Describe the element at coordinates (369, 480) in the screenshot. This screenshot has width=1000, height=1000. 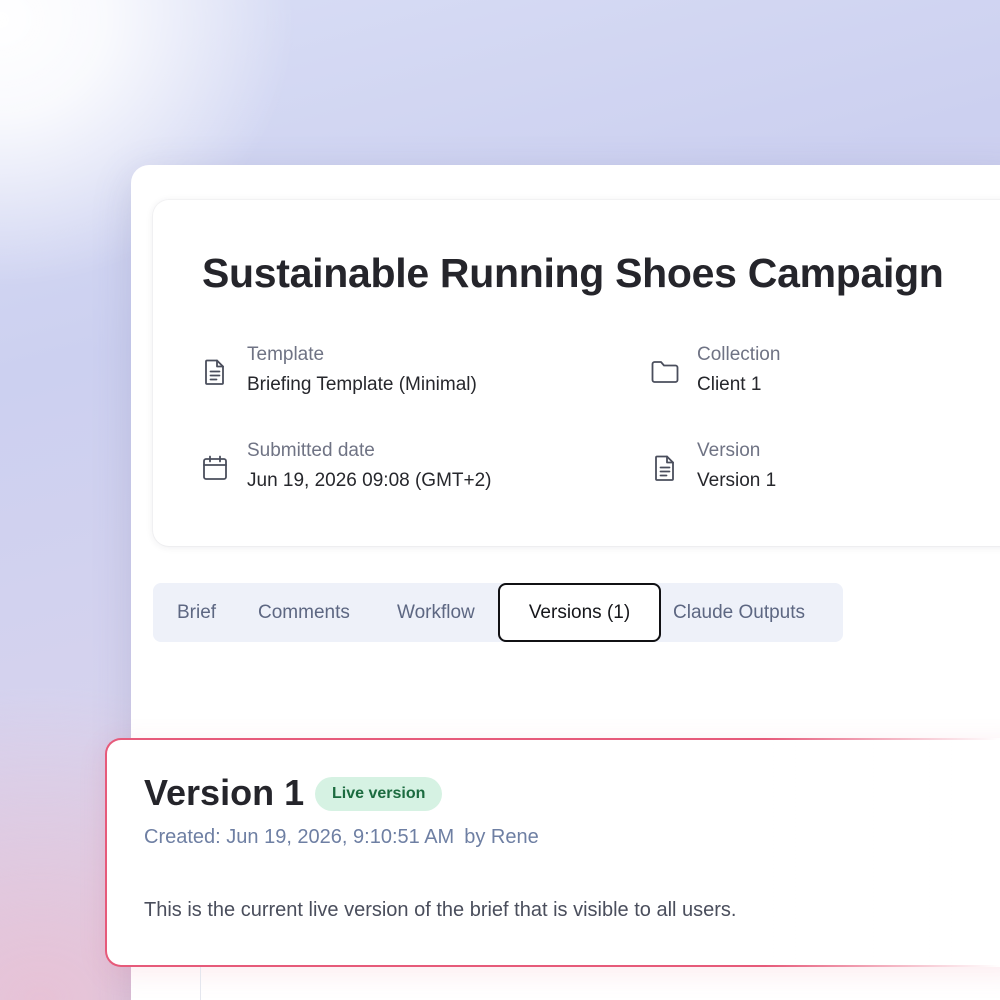
I see `meta-submitted-value: Jun 19, 2026 09:08 (GMT+2)` at that location.